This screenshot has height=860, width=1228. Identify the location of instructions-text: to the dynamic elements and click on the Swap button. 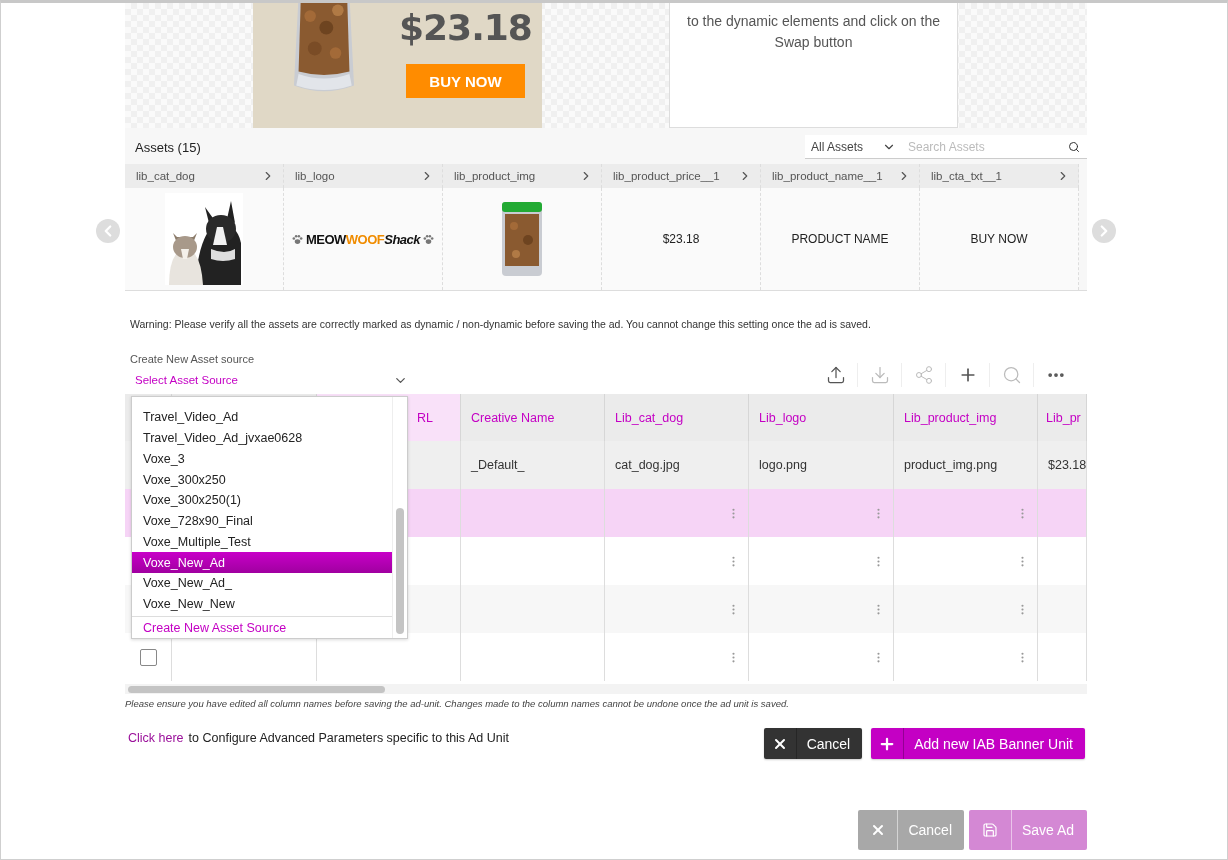
(813, 32).